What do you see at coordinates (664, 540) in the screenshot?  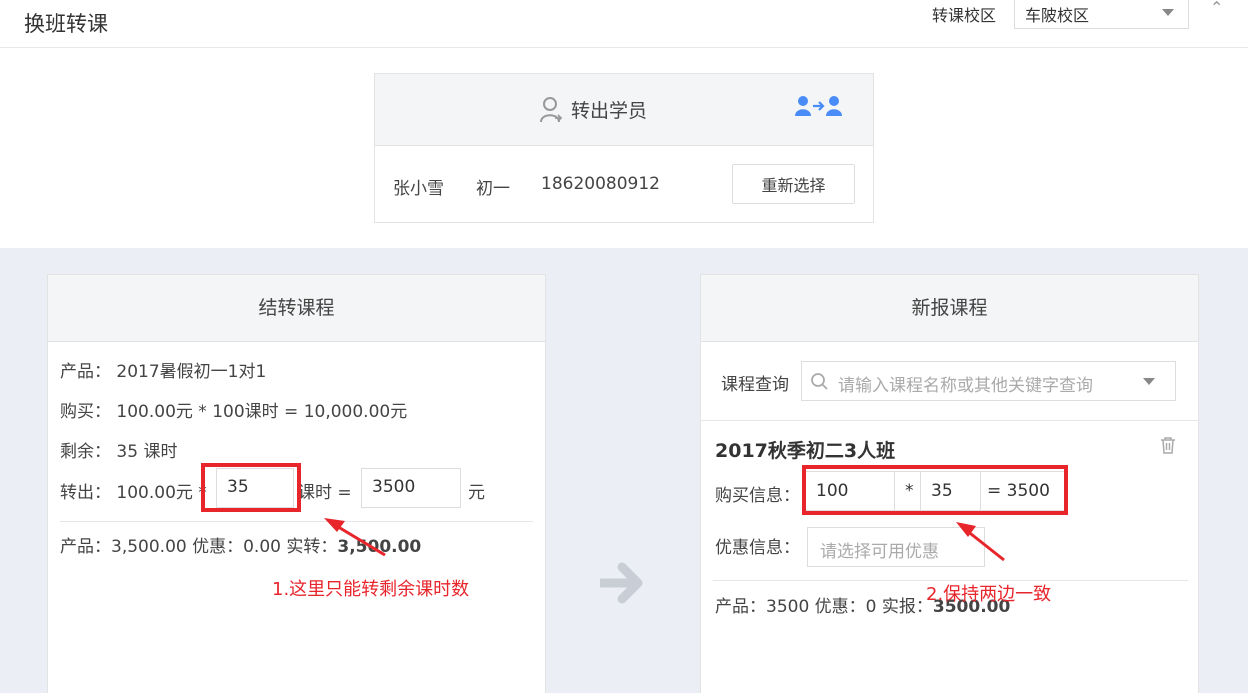 I see `annotation-arrows` at bounding box center [664, 540].